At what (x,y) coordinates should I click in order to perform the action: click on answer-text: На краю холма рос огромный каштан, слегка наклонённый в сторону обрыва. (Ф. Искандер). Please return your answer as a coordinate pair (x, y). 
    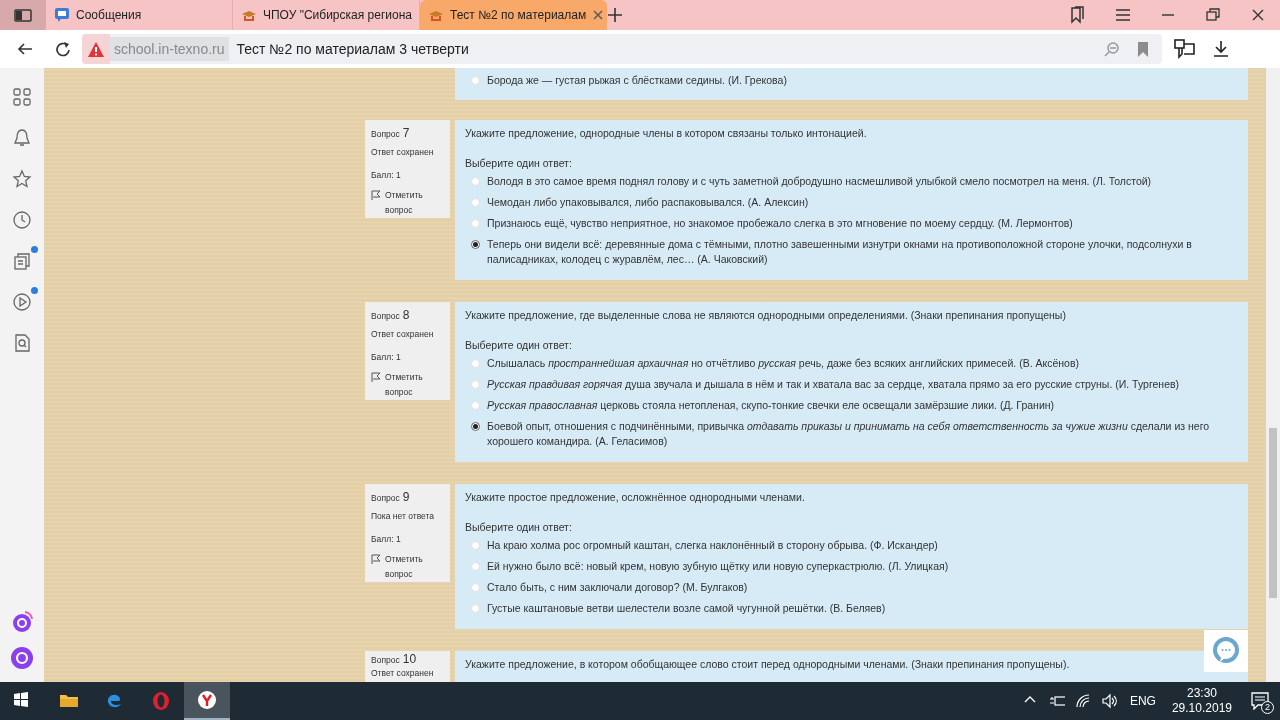
    Looking at the image, I should click on (712, 545).